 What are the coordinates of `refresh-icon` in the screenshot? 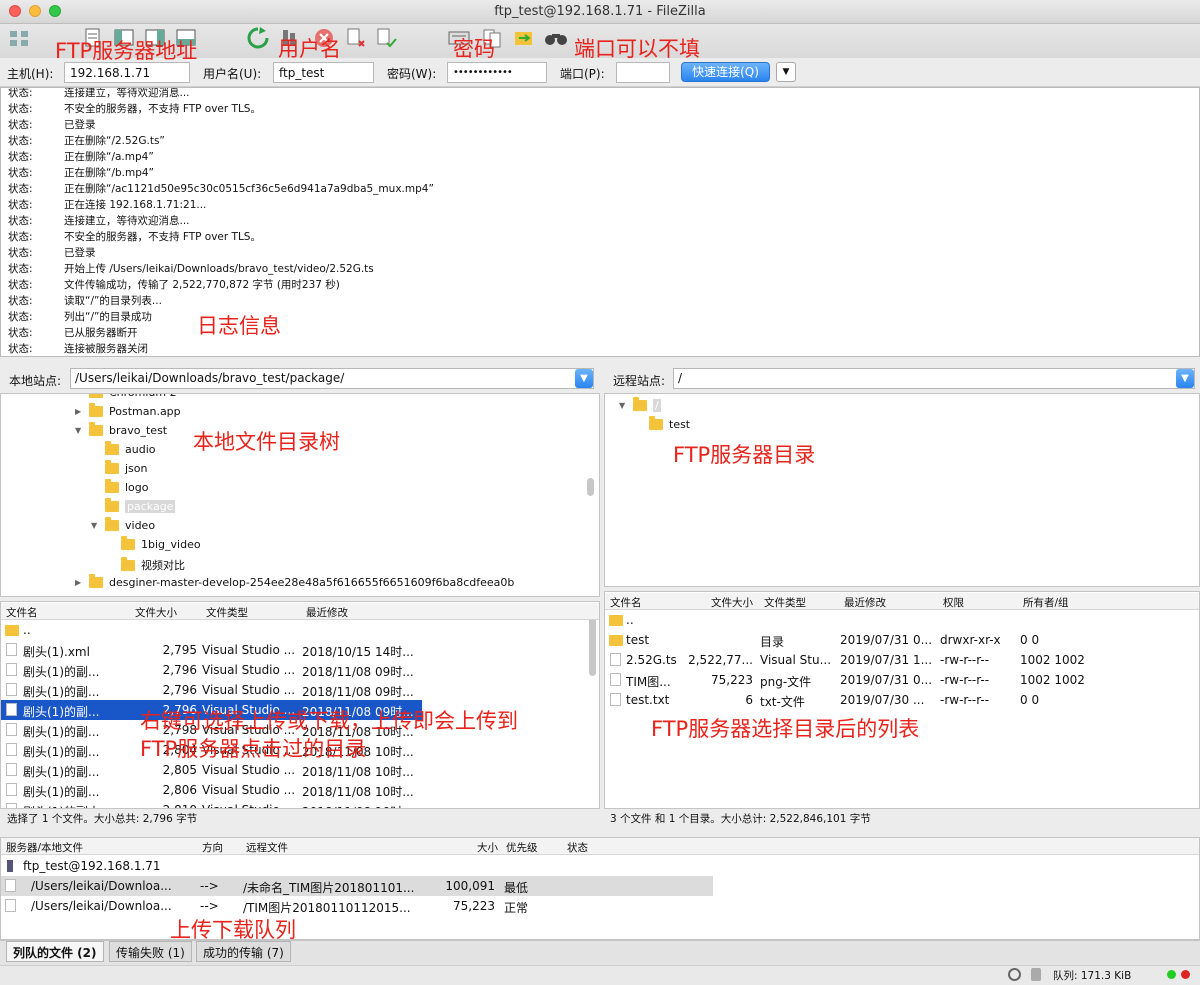 It's located at (258, 38).